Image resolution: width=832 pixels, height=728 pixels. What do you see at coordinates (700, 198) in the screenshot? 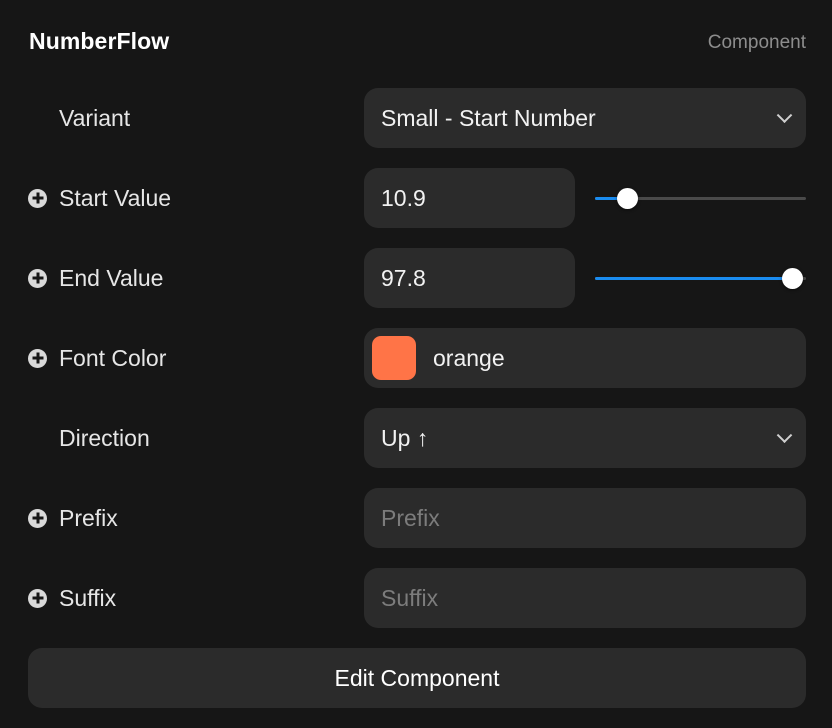
I see `start-value-slider` at bounding box center [700, 198].